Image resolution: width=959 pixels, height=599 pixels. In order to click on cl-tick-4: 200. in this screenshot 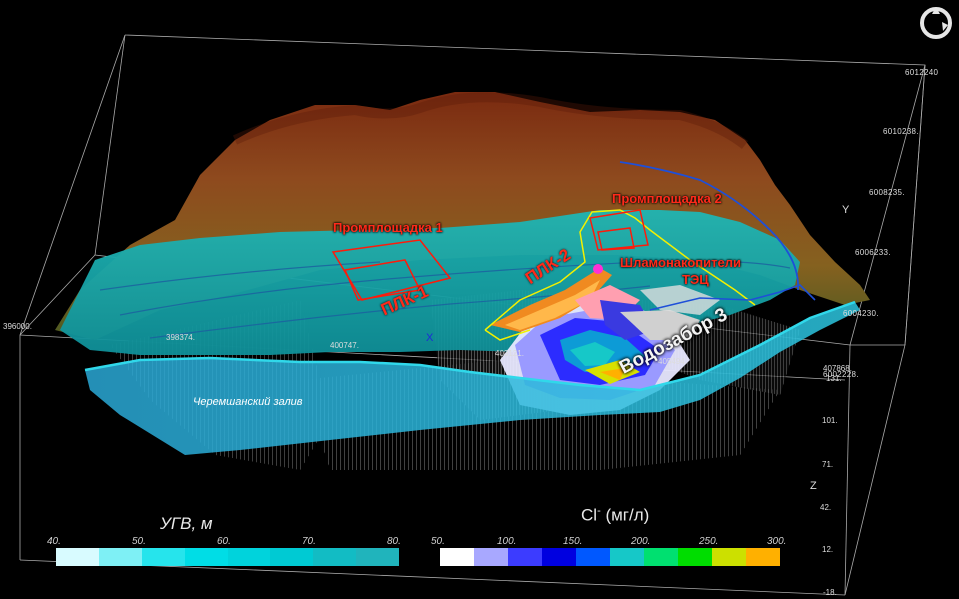, I will do `click(641, 541)`.